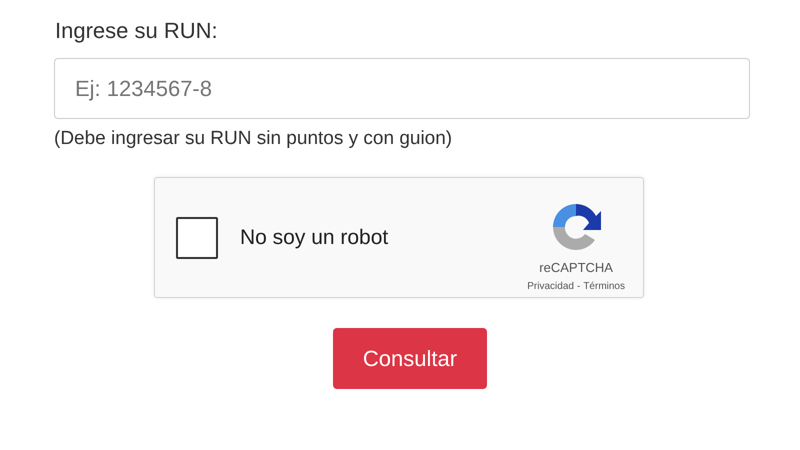  Describe the element at coordinates (197, 237) in the screenshot. I see `captcha-checkbox` at that location.